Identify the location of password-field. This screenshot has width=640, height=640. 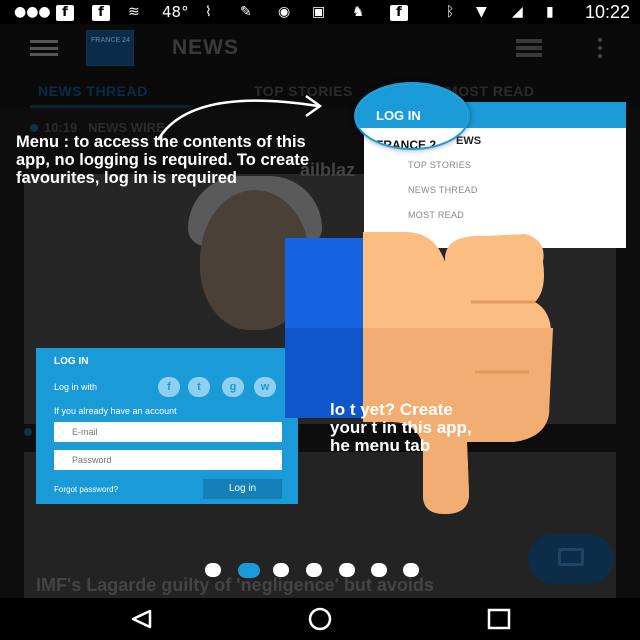
(168, 460).